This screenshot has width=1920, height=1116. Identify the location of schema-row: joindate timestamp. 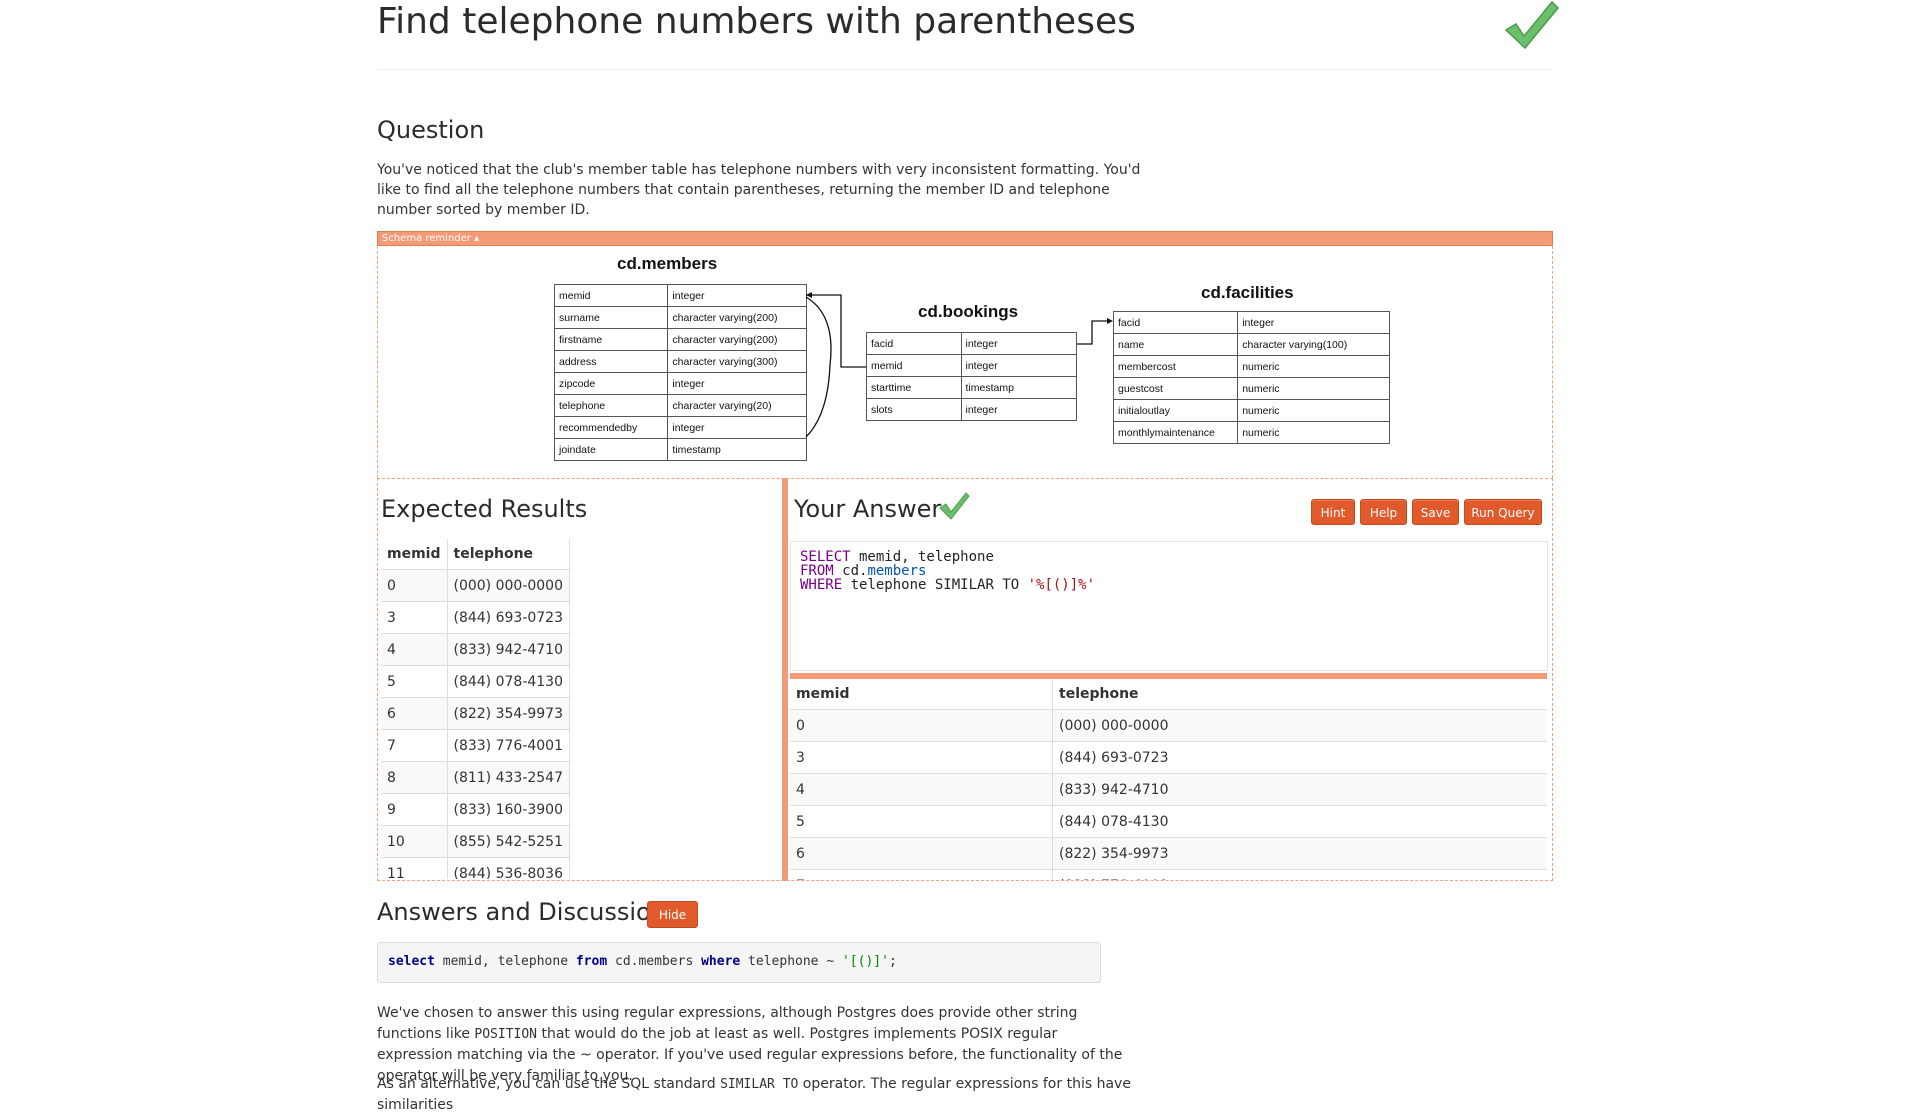
(680, 449).